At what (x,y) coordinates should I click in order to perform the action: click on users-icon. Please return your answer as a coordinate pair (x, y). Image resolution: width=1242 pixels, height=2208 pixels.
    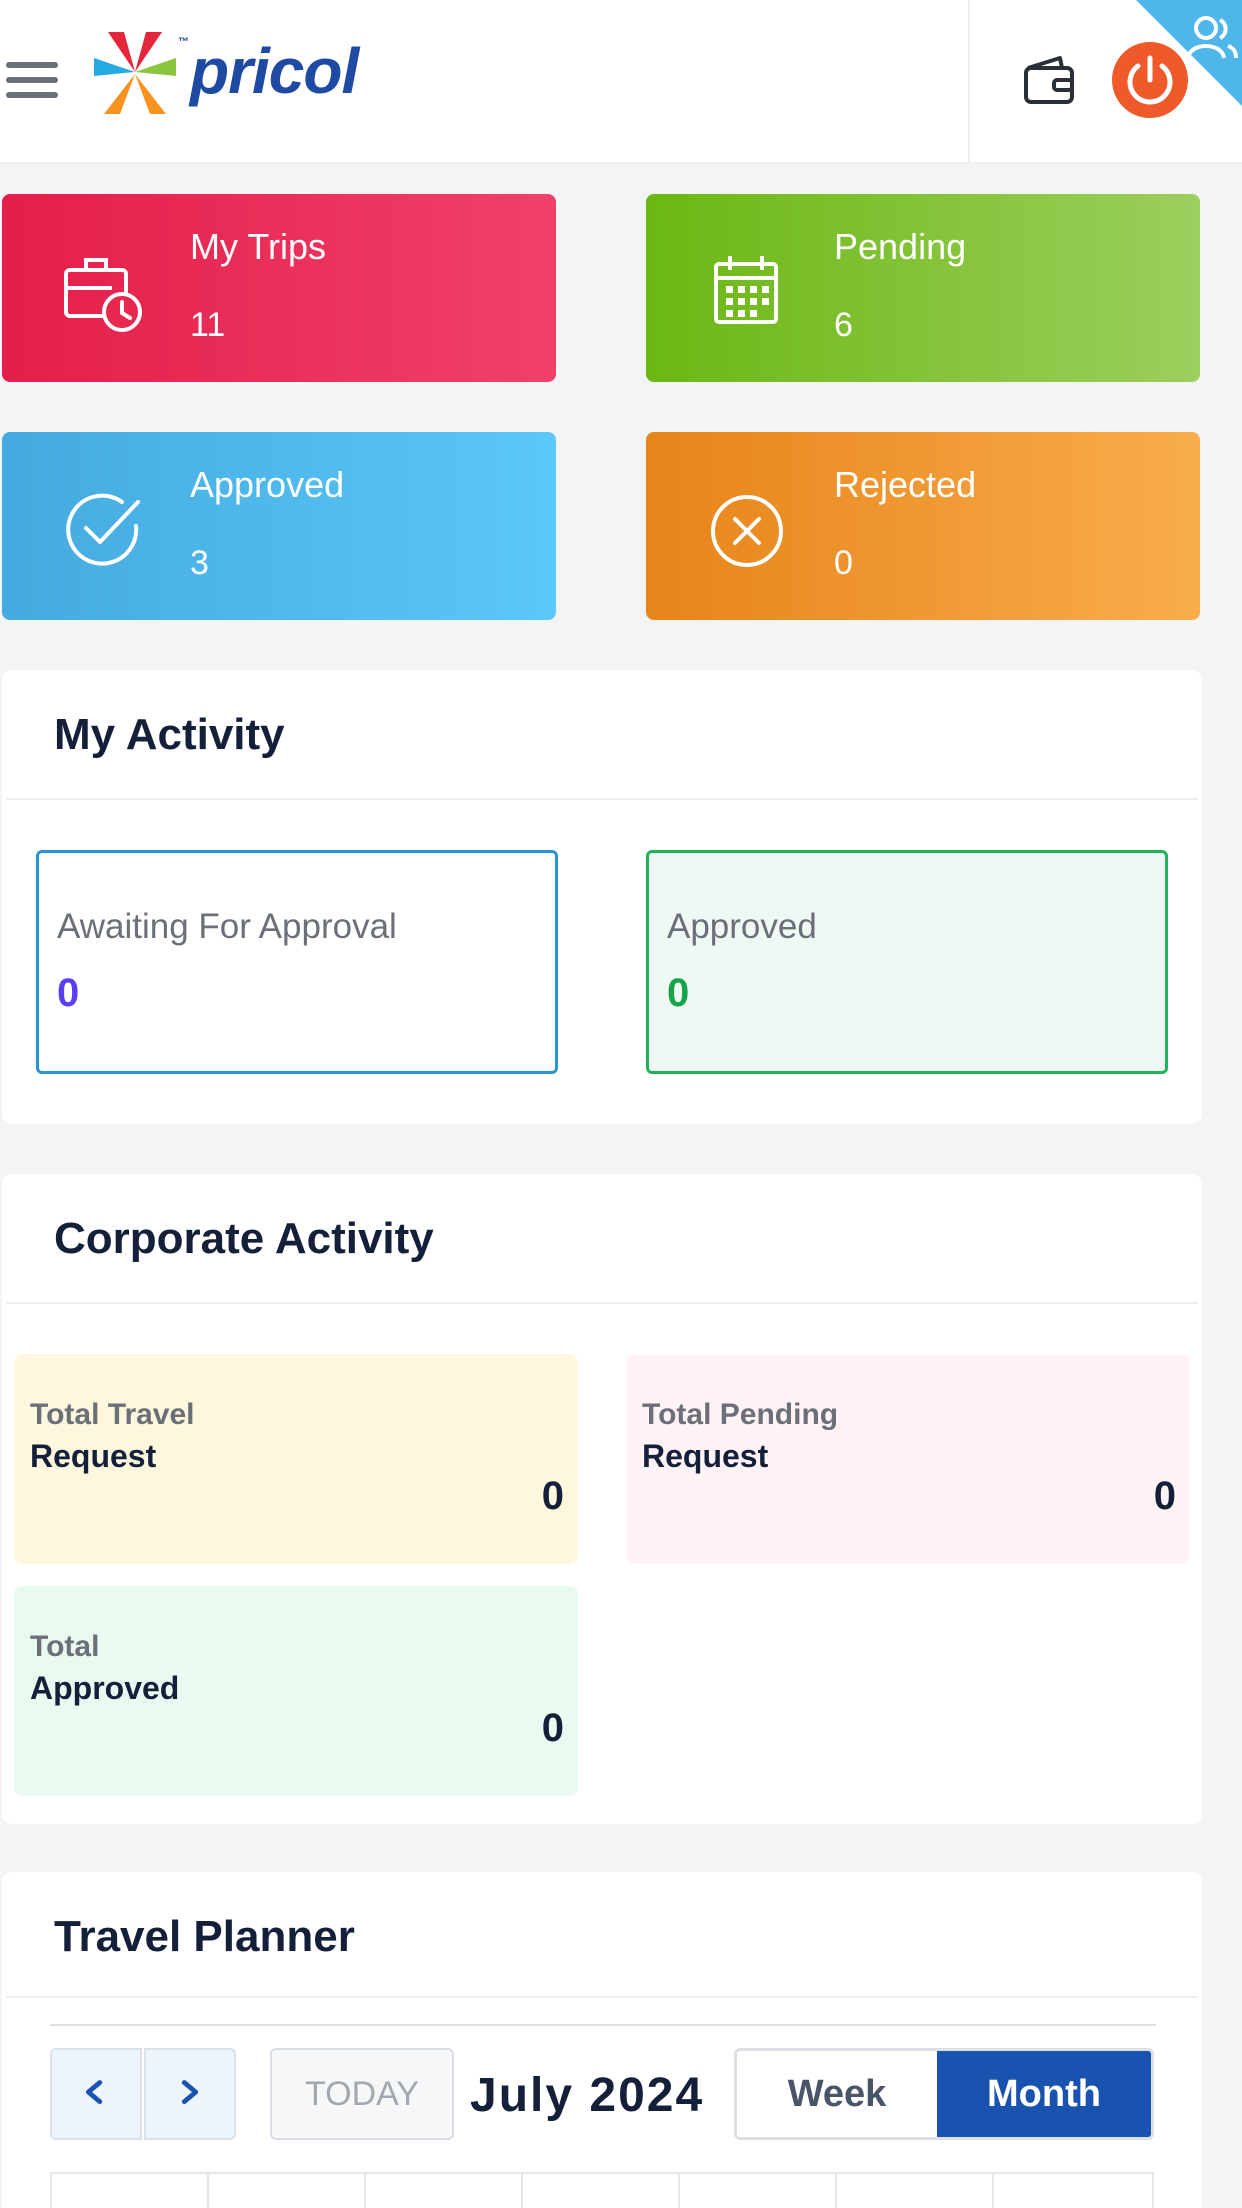
    Looking at the image, I should click on (1189, 53).